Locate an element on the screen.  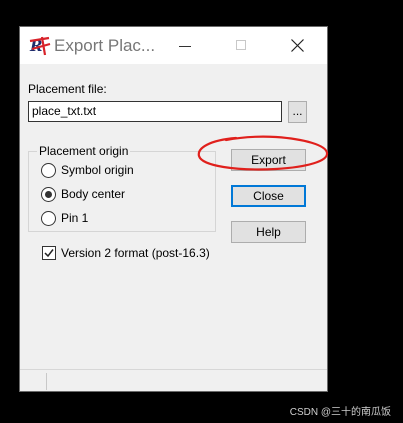
radio-label: Pin 1 is located at coordinates (75, 218).